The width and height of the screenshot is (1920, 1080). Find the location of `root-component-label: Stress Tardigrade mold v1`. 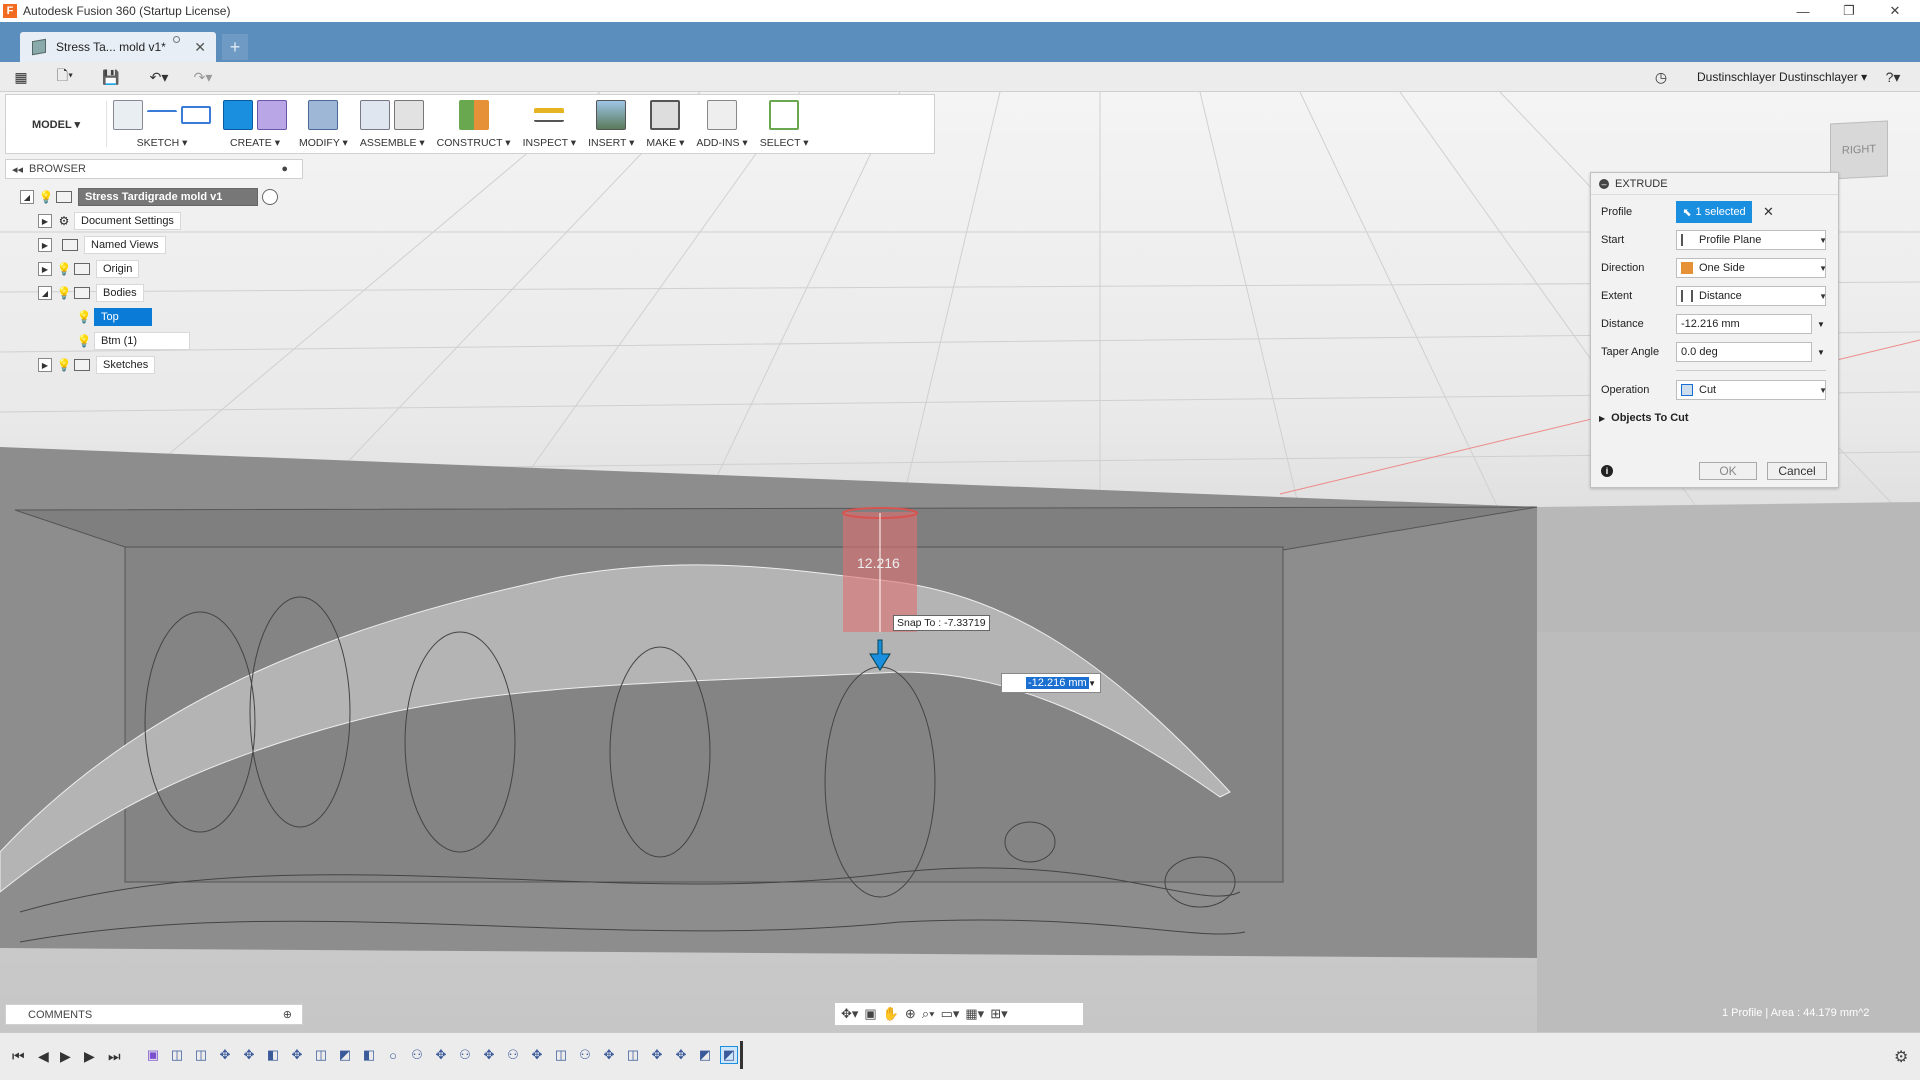

root-component-label: Stress Tardigrade mold v1 is located at coordinates (168, 197).